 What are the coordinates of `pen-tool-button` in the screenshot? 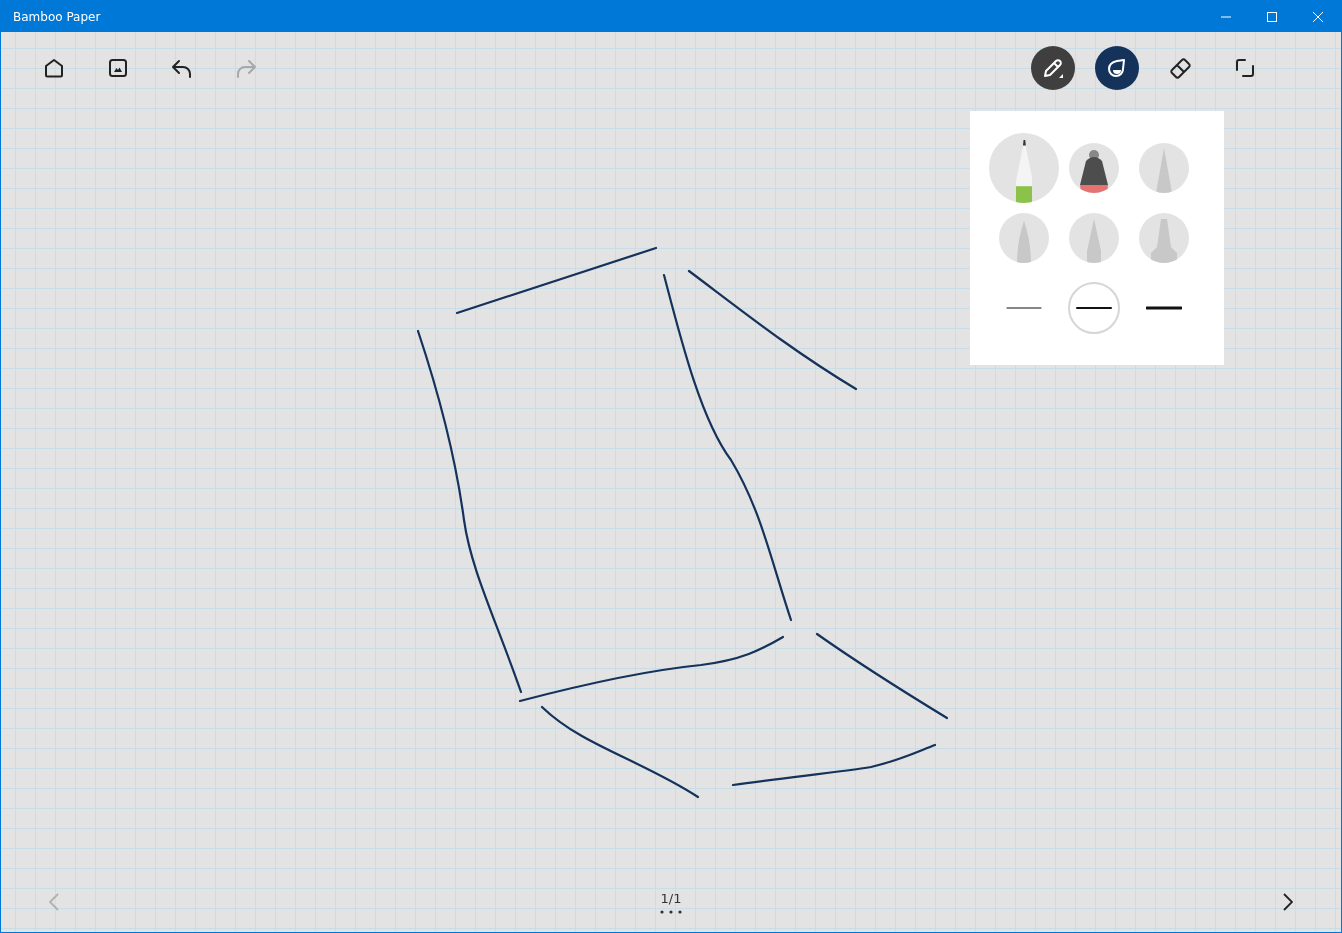 It's located at (1053, 68).